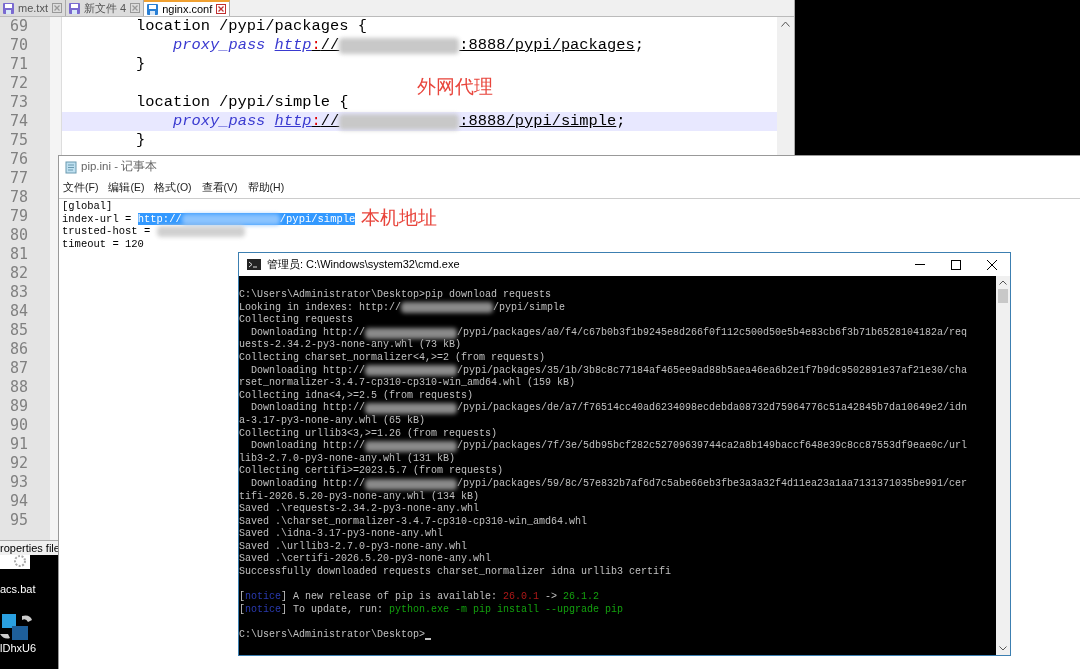 The image size is (1080, 669). I want to click on menu-item: 查看(V), so click(219, 188).